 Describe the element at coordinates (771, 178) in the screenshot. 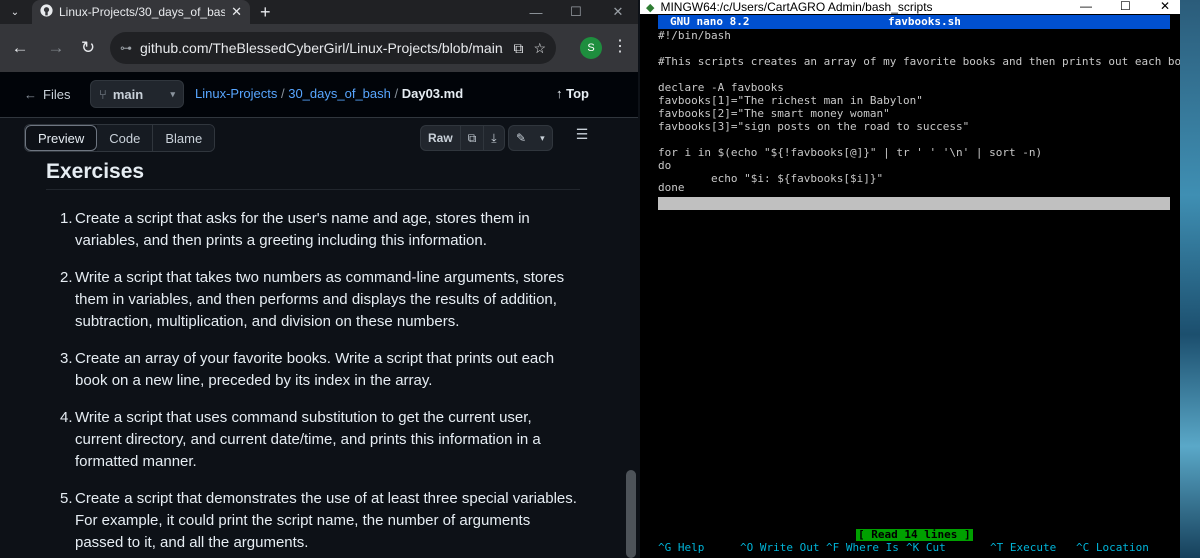

I see `code-line: echo "$i: ${favbooks[$i]}"` at that location.